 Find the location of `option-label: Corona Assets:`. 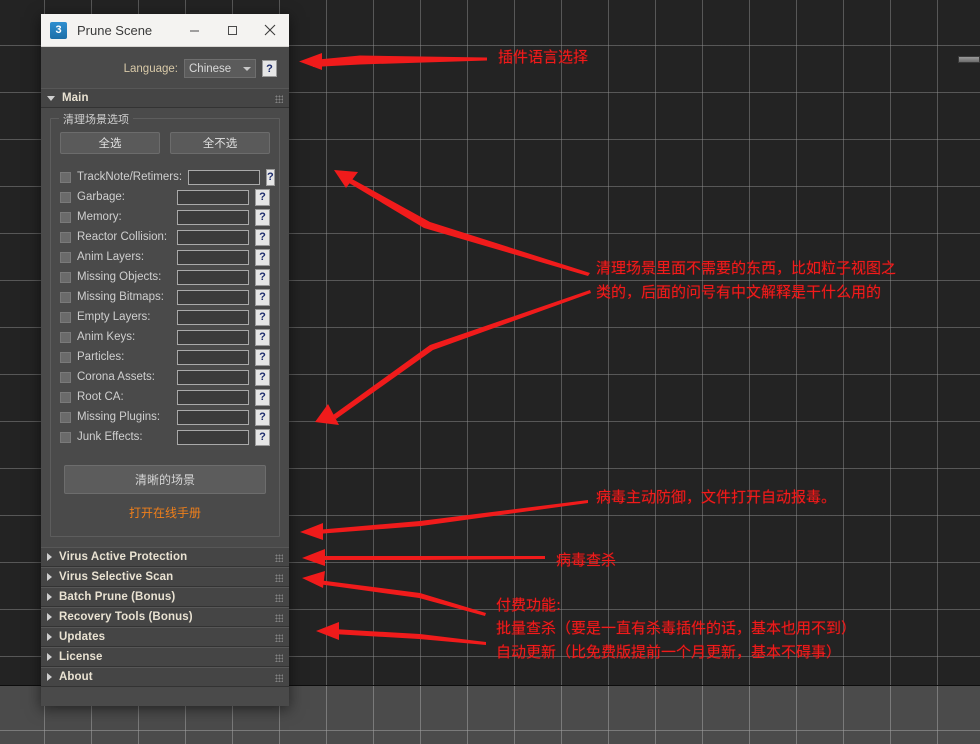

option-label: Corona Assets: is located at coordinates (116, 377).